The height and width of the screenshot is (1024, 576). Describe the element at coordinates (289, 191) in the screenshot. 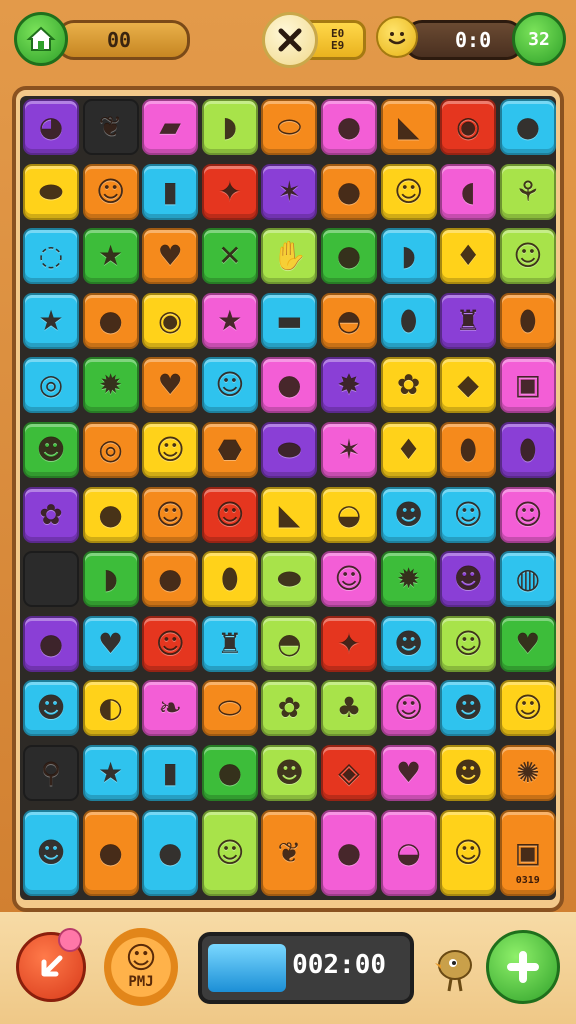

I see `tile: ✶` at that location.